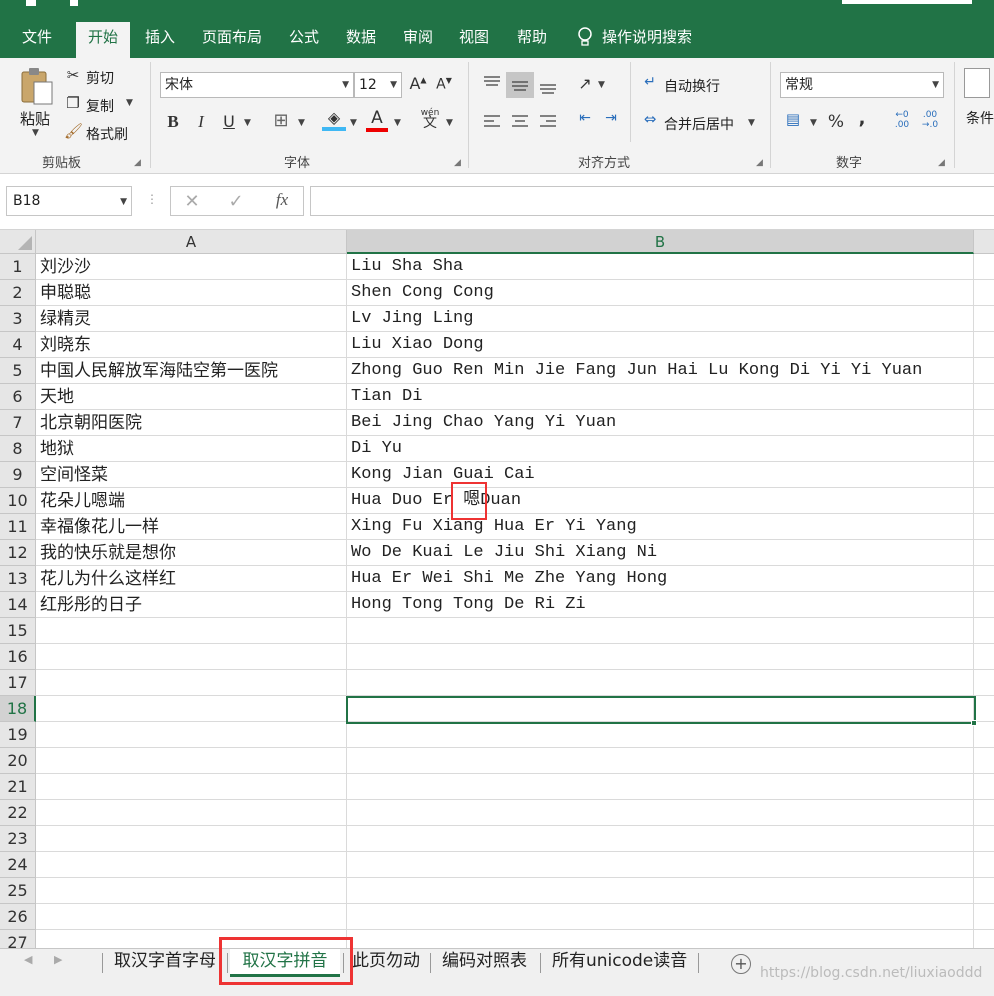 The width and height of the screenshot is (994, 996). Describe the element at coordinates (661, 710) in the screenshot. I see `selected-cell-b18` at that location.